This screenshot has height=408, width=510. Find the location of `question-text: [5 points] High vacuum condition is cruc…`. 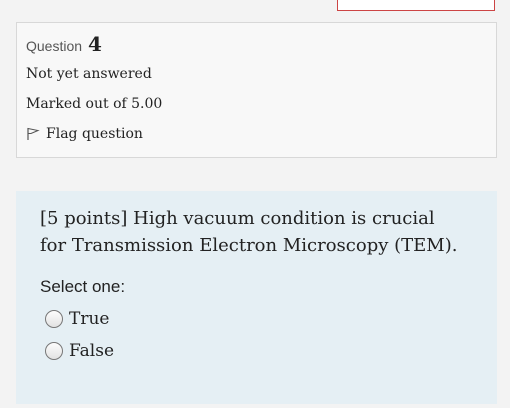

question-text: [5 points] High vacuum condition is cruc… is located at coordinates (256, 232).